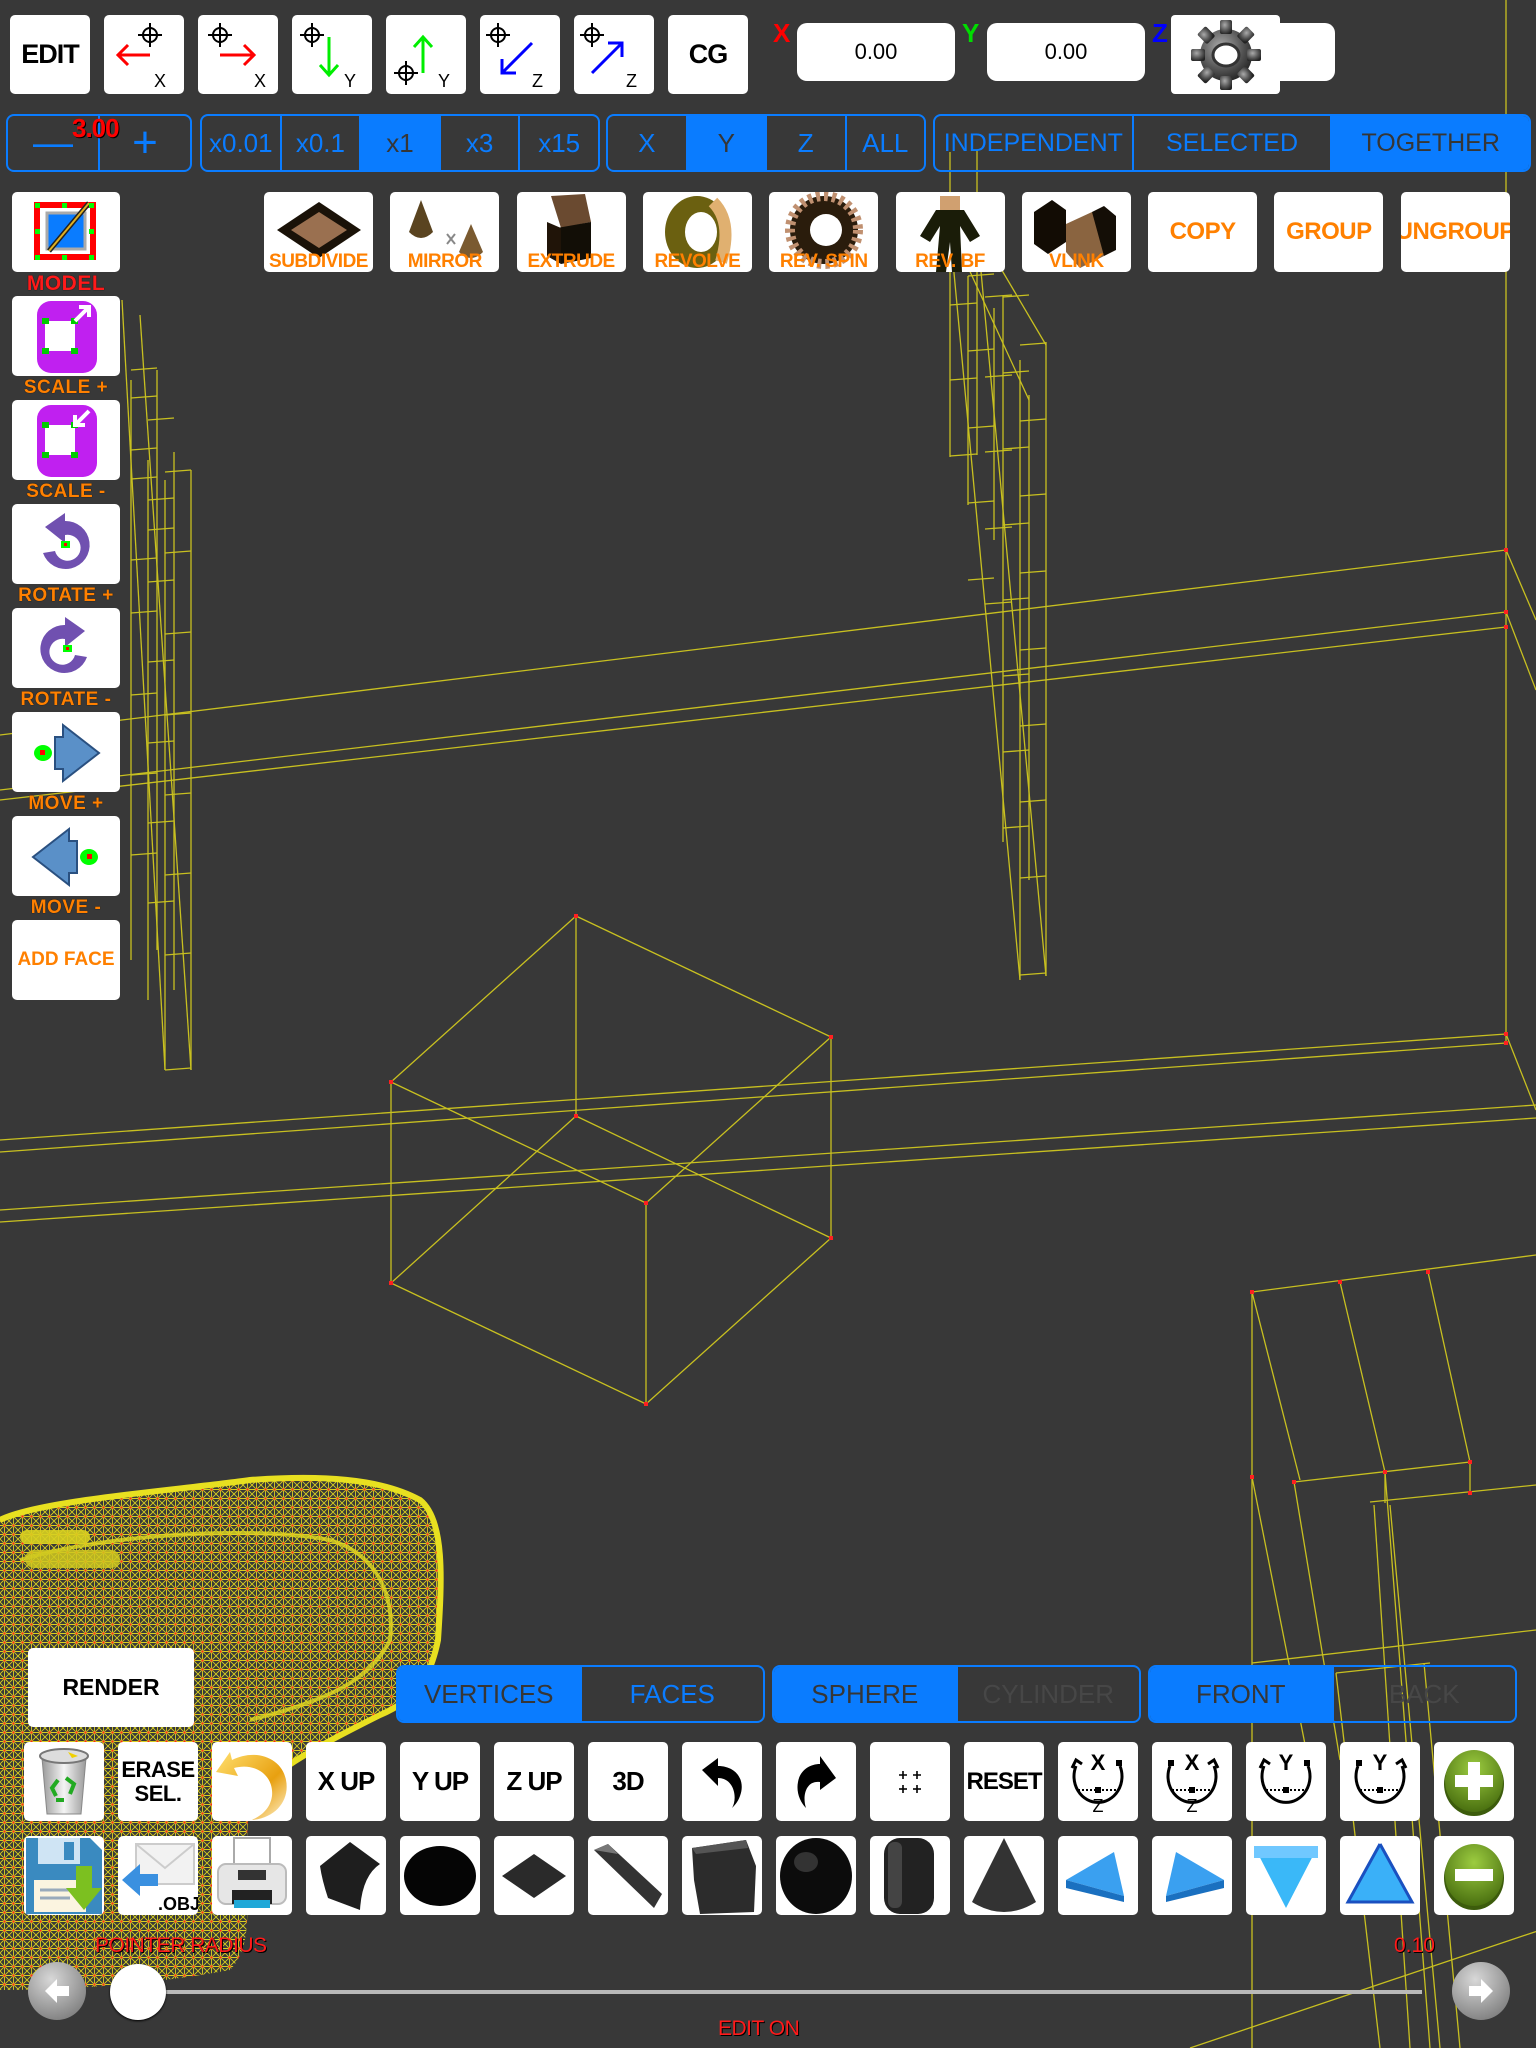 The image size is (1536, 2048). Describe the element at coordinates (1455, 232) in the screenshot. I see `tool-ungroup-button: UNGROUP` at that location.